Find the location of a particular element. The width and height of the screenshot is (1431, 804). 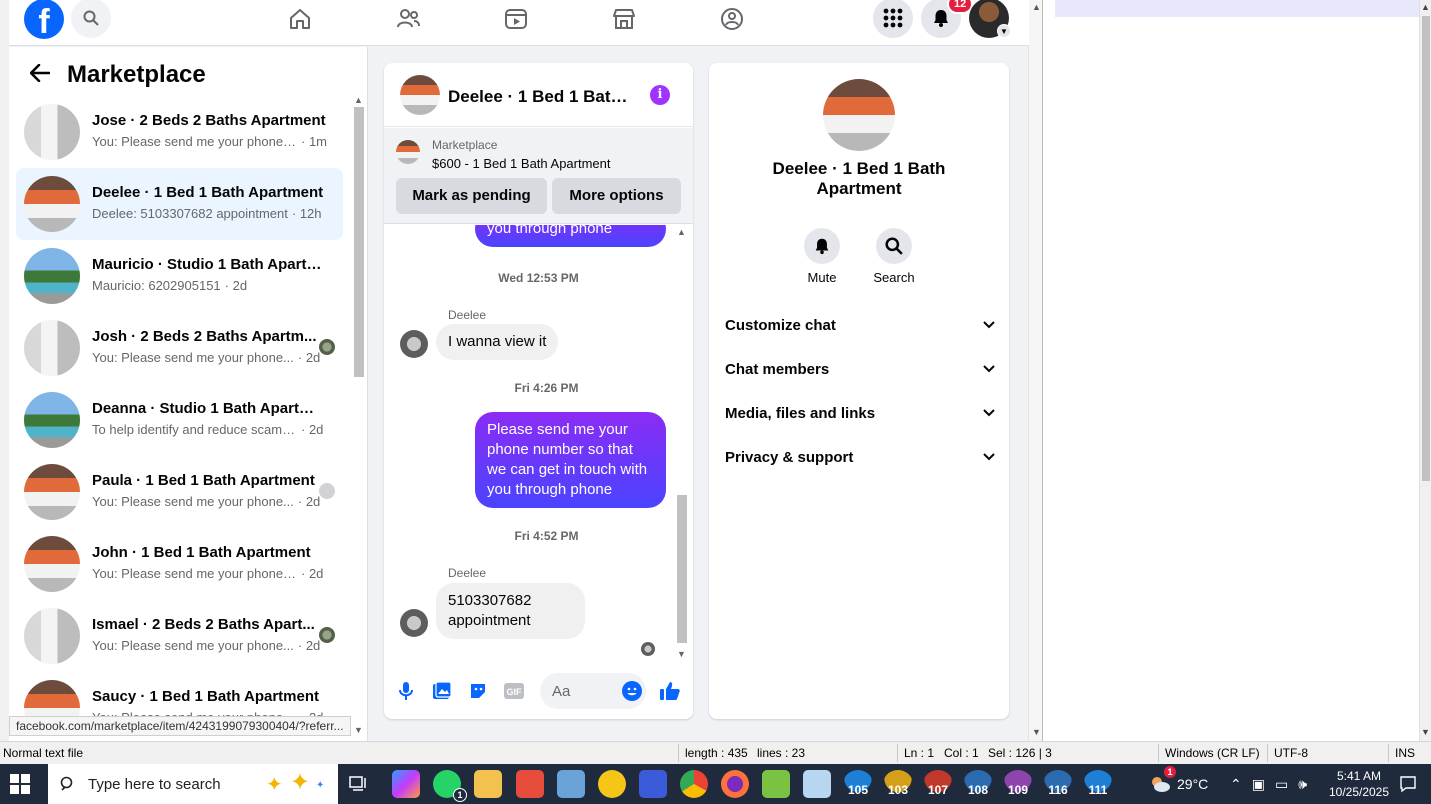

weather-temperature: 29°C is located at coordinates (1192, 784).